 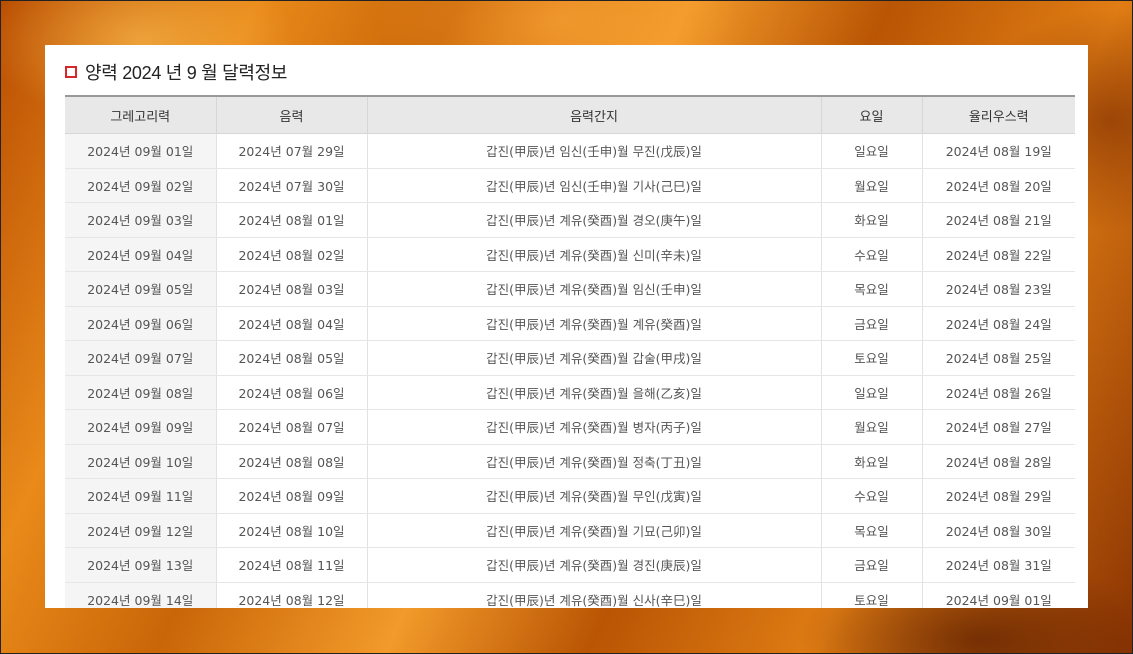 What do you see at coordinates (594, 427) in the screenshot?
I see `cell-lunar-ganzhi: 갑진(甲辰)년 계유(癸酉)월 병자(丙子)일` at bounding box center [594, 427].